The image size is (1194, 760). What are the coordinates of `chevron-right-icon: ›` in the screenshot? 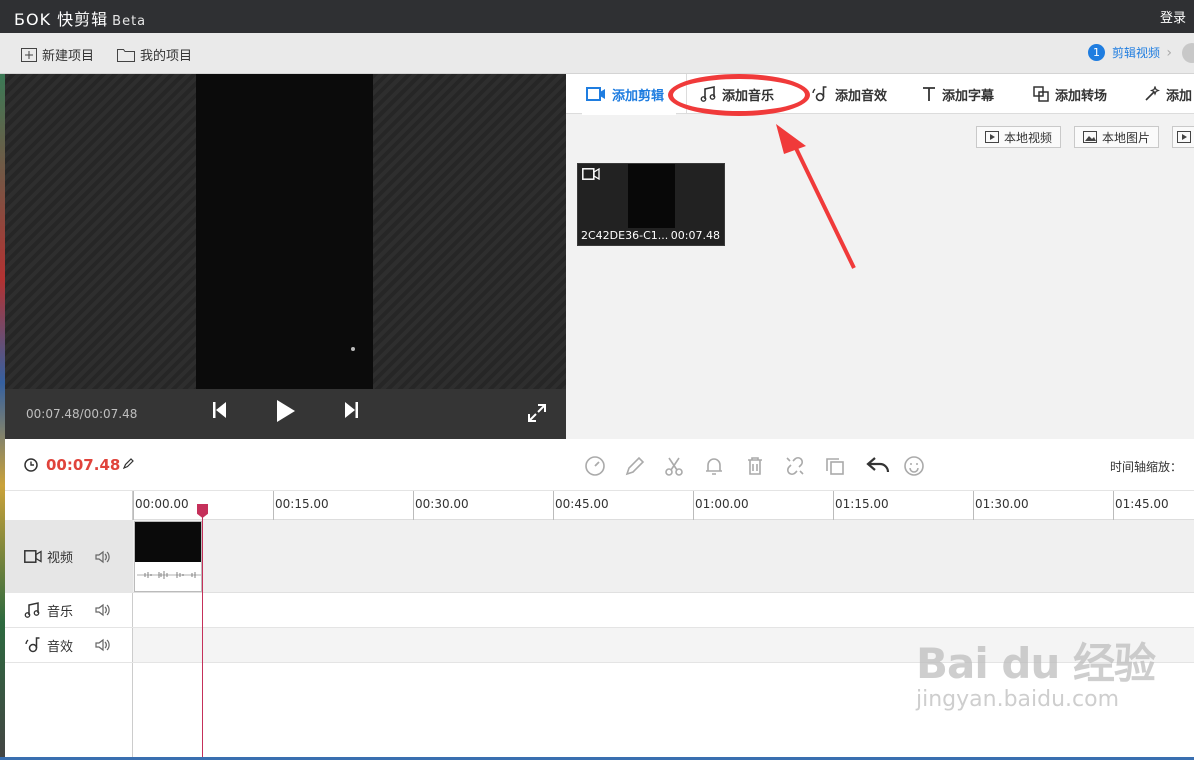 It's located at (1169, 53).